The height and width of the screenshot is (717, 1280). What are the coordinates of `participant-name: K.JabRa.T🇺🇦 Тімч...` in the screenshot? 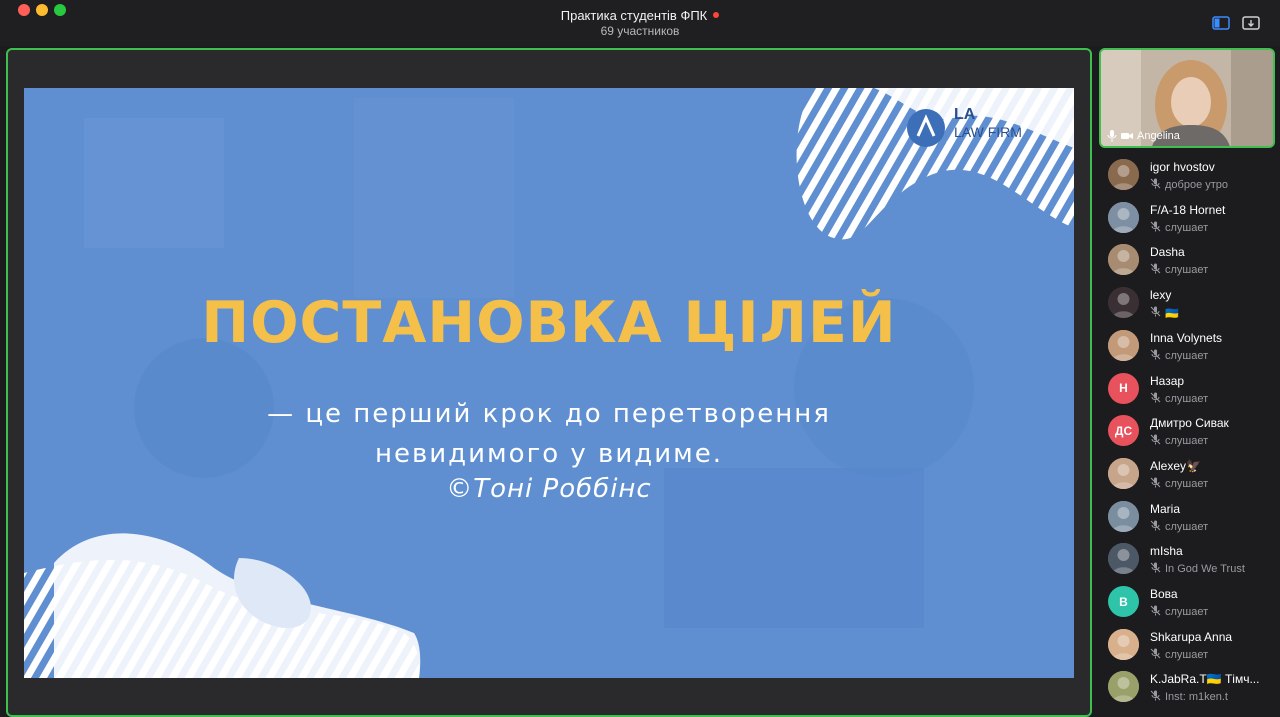 It's located at (1205, 679).